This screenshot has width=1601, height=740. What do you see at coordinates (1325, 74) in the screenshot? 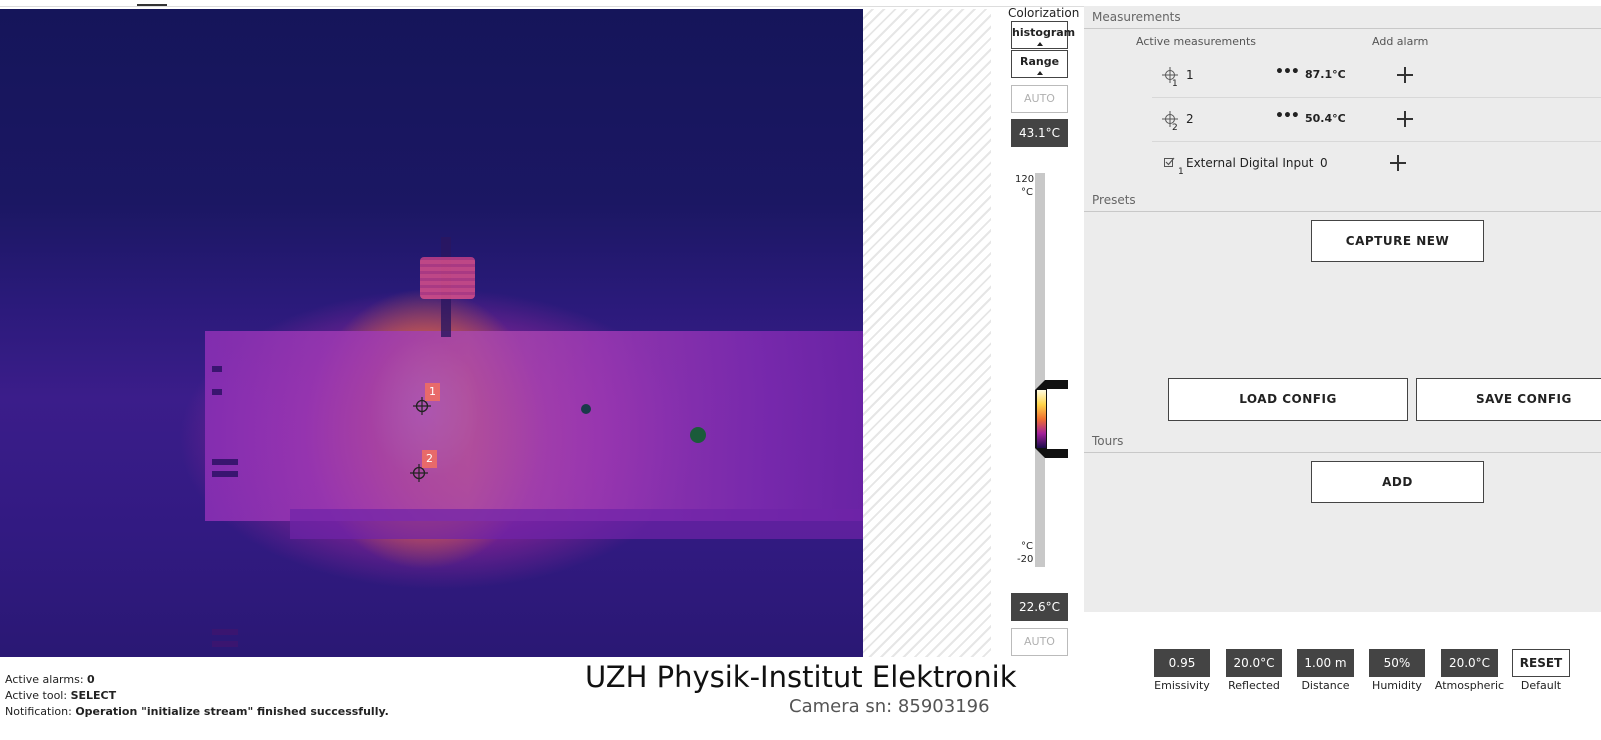
I see `measurement-value: 87.1°C` at bounding box center [1325, 74].